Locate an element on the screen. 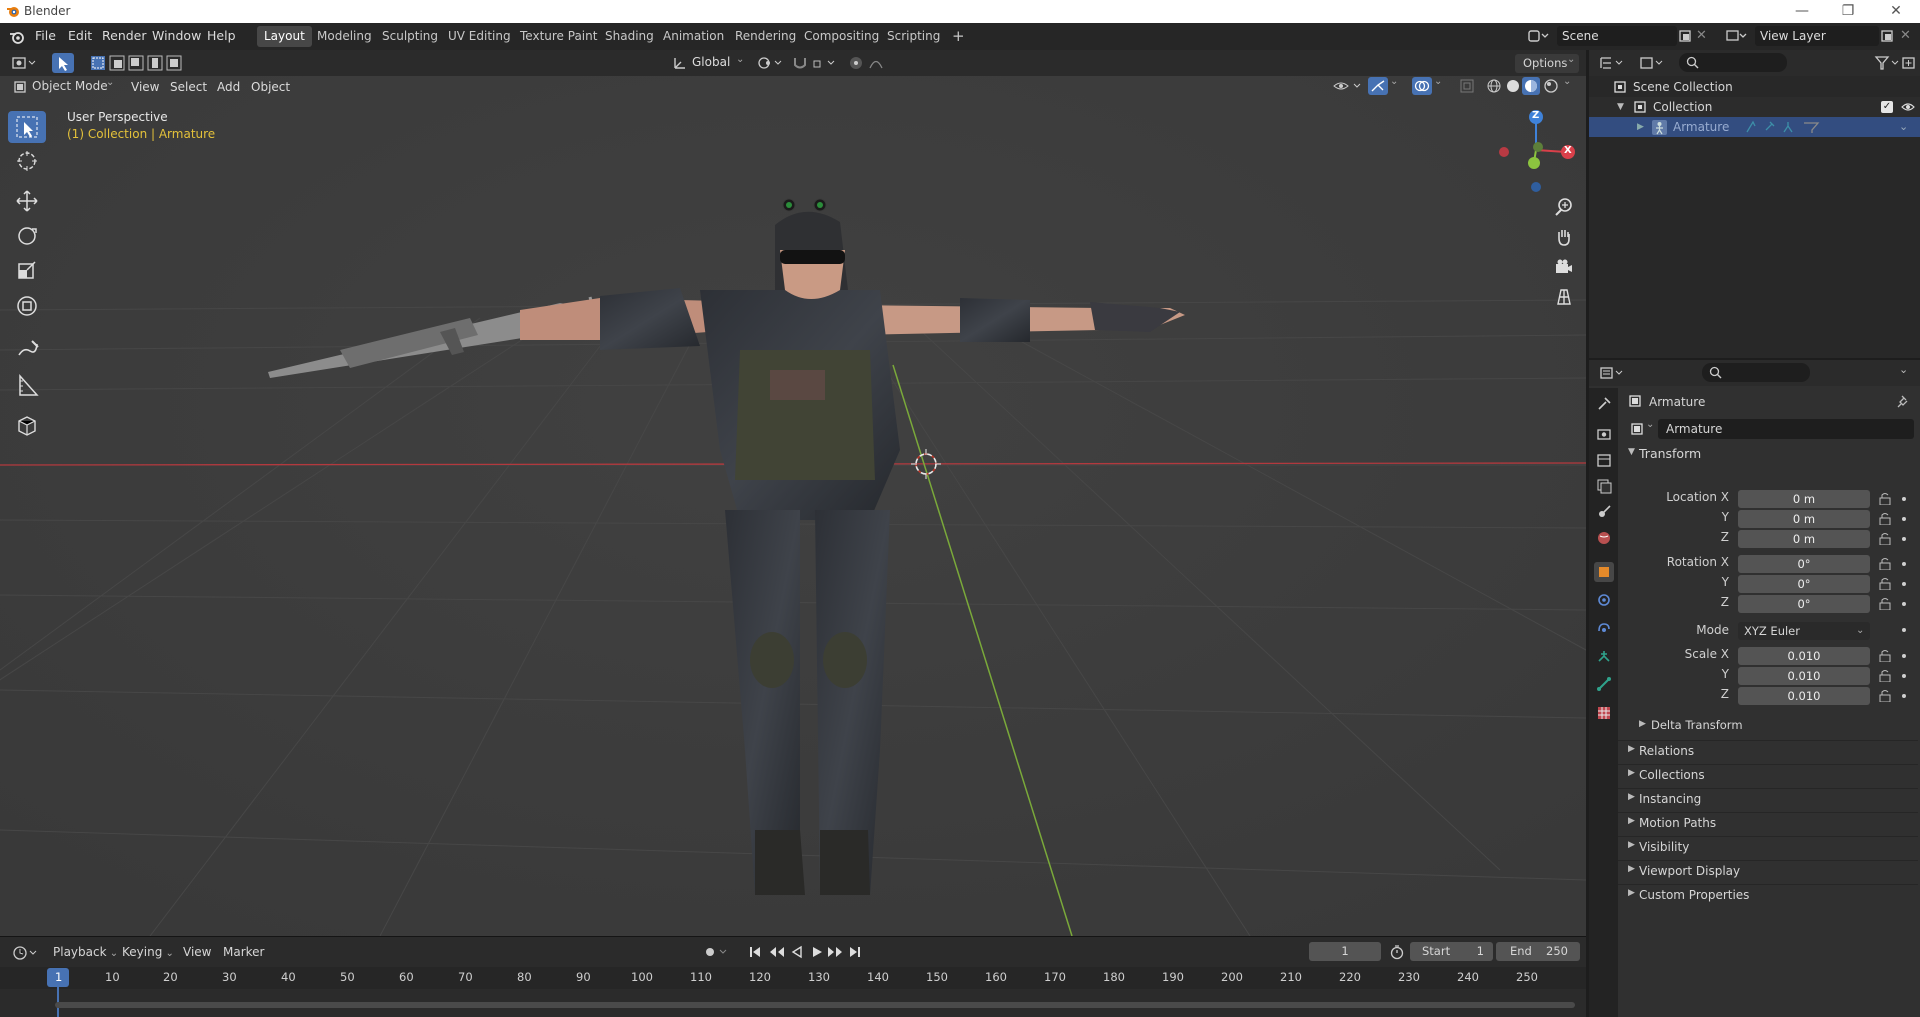 The height and width of the screenshot is (1017, 1920). outliner-editor-type-icon is located at coordinates (1613, 63).